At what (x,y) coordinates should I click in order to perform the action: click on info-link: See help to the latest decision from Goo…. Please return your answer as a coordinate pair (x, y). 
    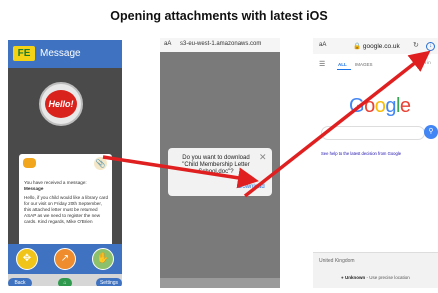
    Looking at the image, I should click on (376, 153).